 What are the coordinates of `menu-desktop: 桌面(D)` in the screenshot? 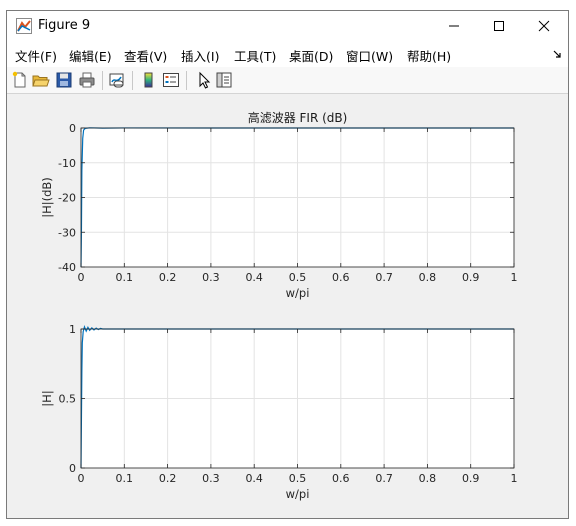 It's located at (311, 55).